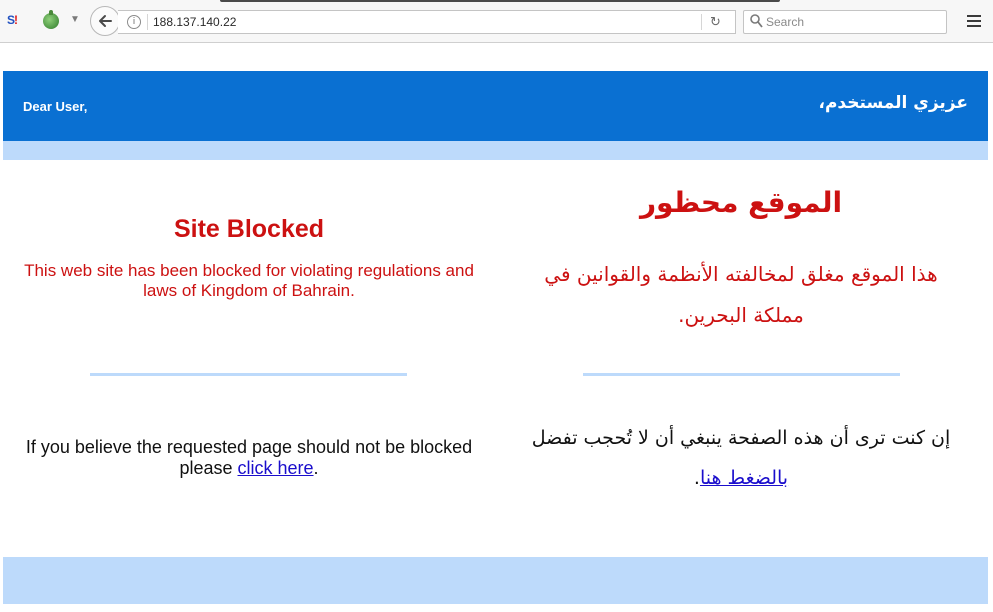 Image resolution: width=993 pixels, height=612 pixels. Describe the element at coordinates (248, 374) in the screenshot. I see `divider-english` at that location.